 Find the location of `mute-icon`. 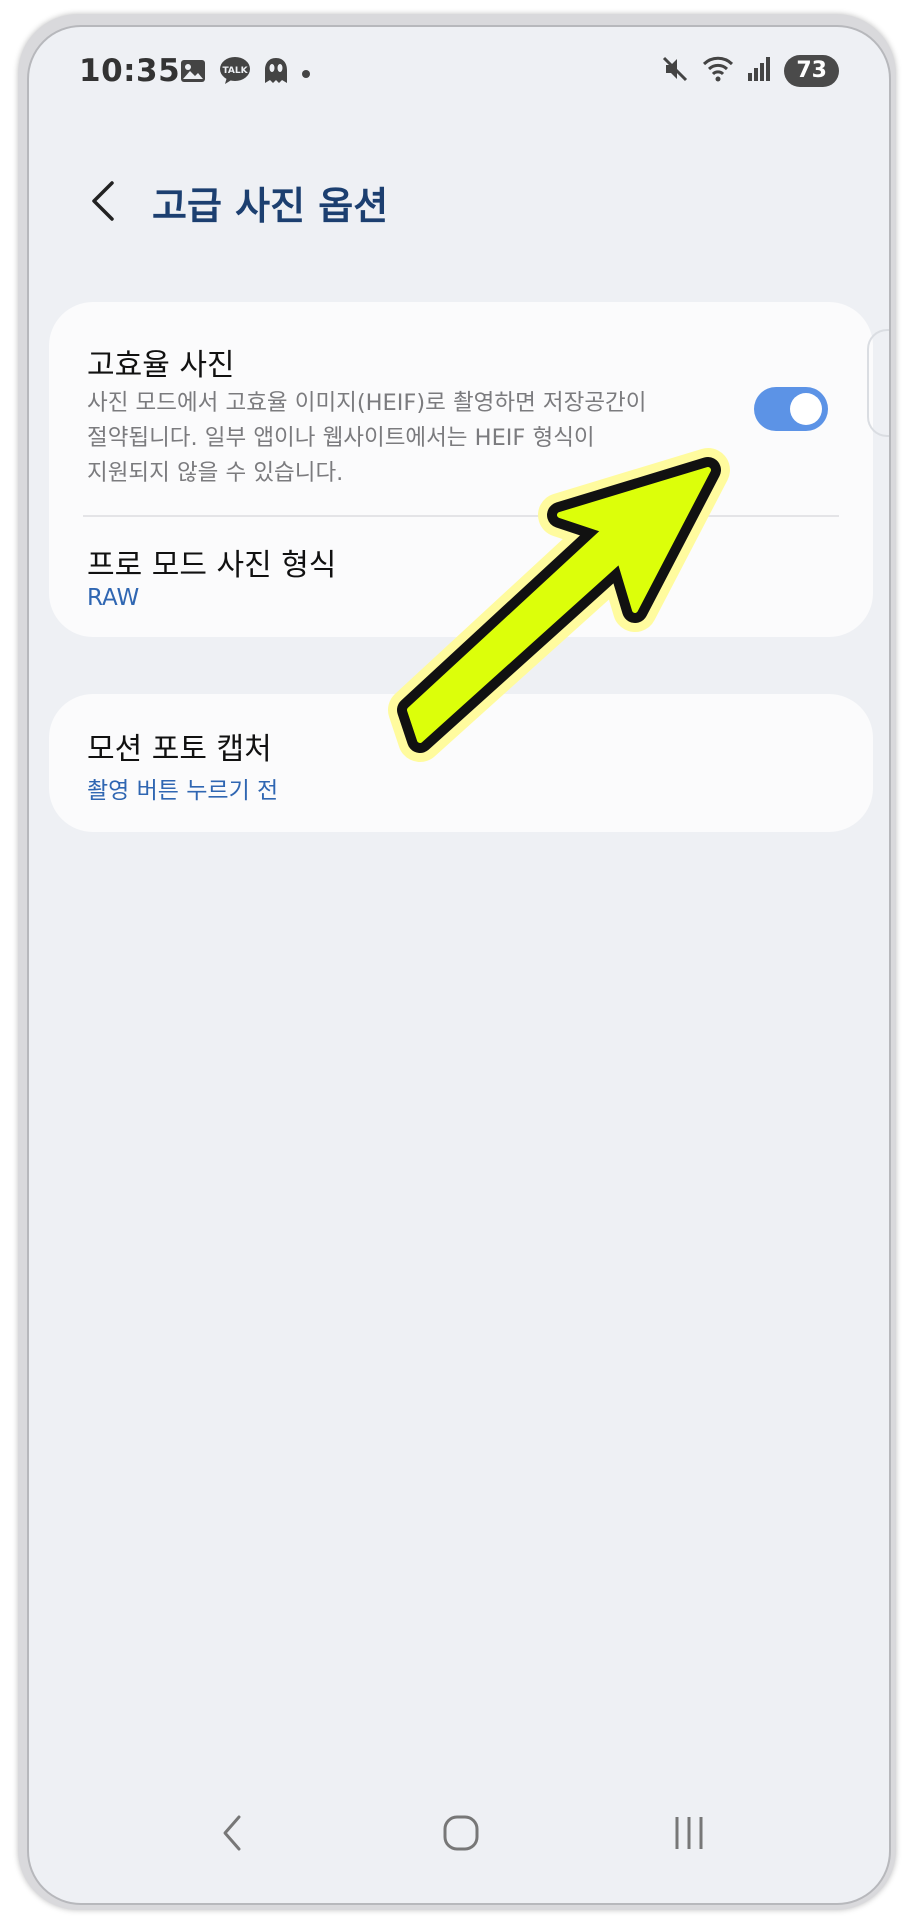

mute-icon is located at coordinates (675, 71).